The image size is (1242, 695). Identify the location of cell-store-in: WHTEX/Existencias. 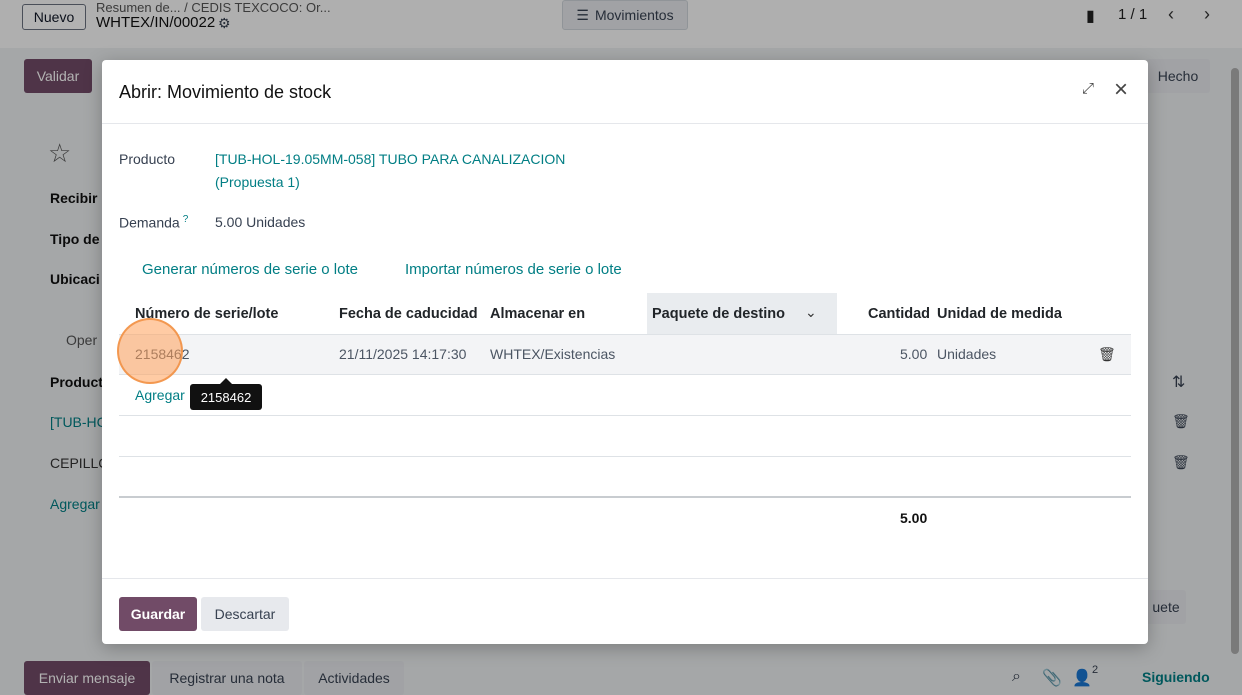
(552, 354).